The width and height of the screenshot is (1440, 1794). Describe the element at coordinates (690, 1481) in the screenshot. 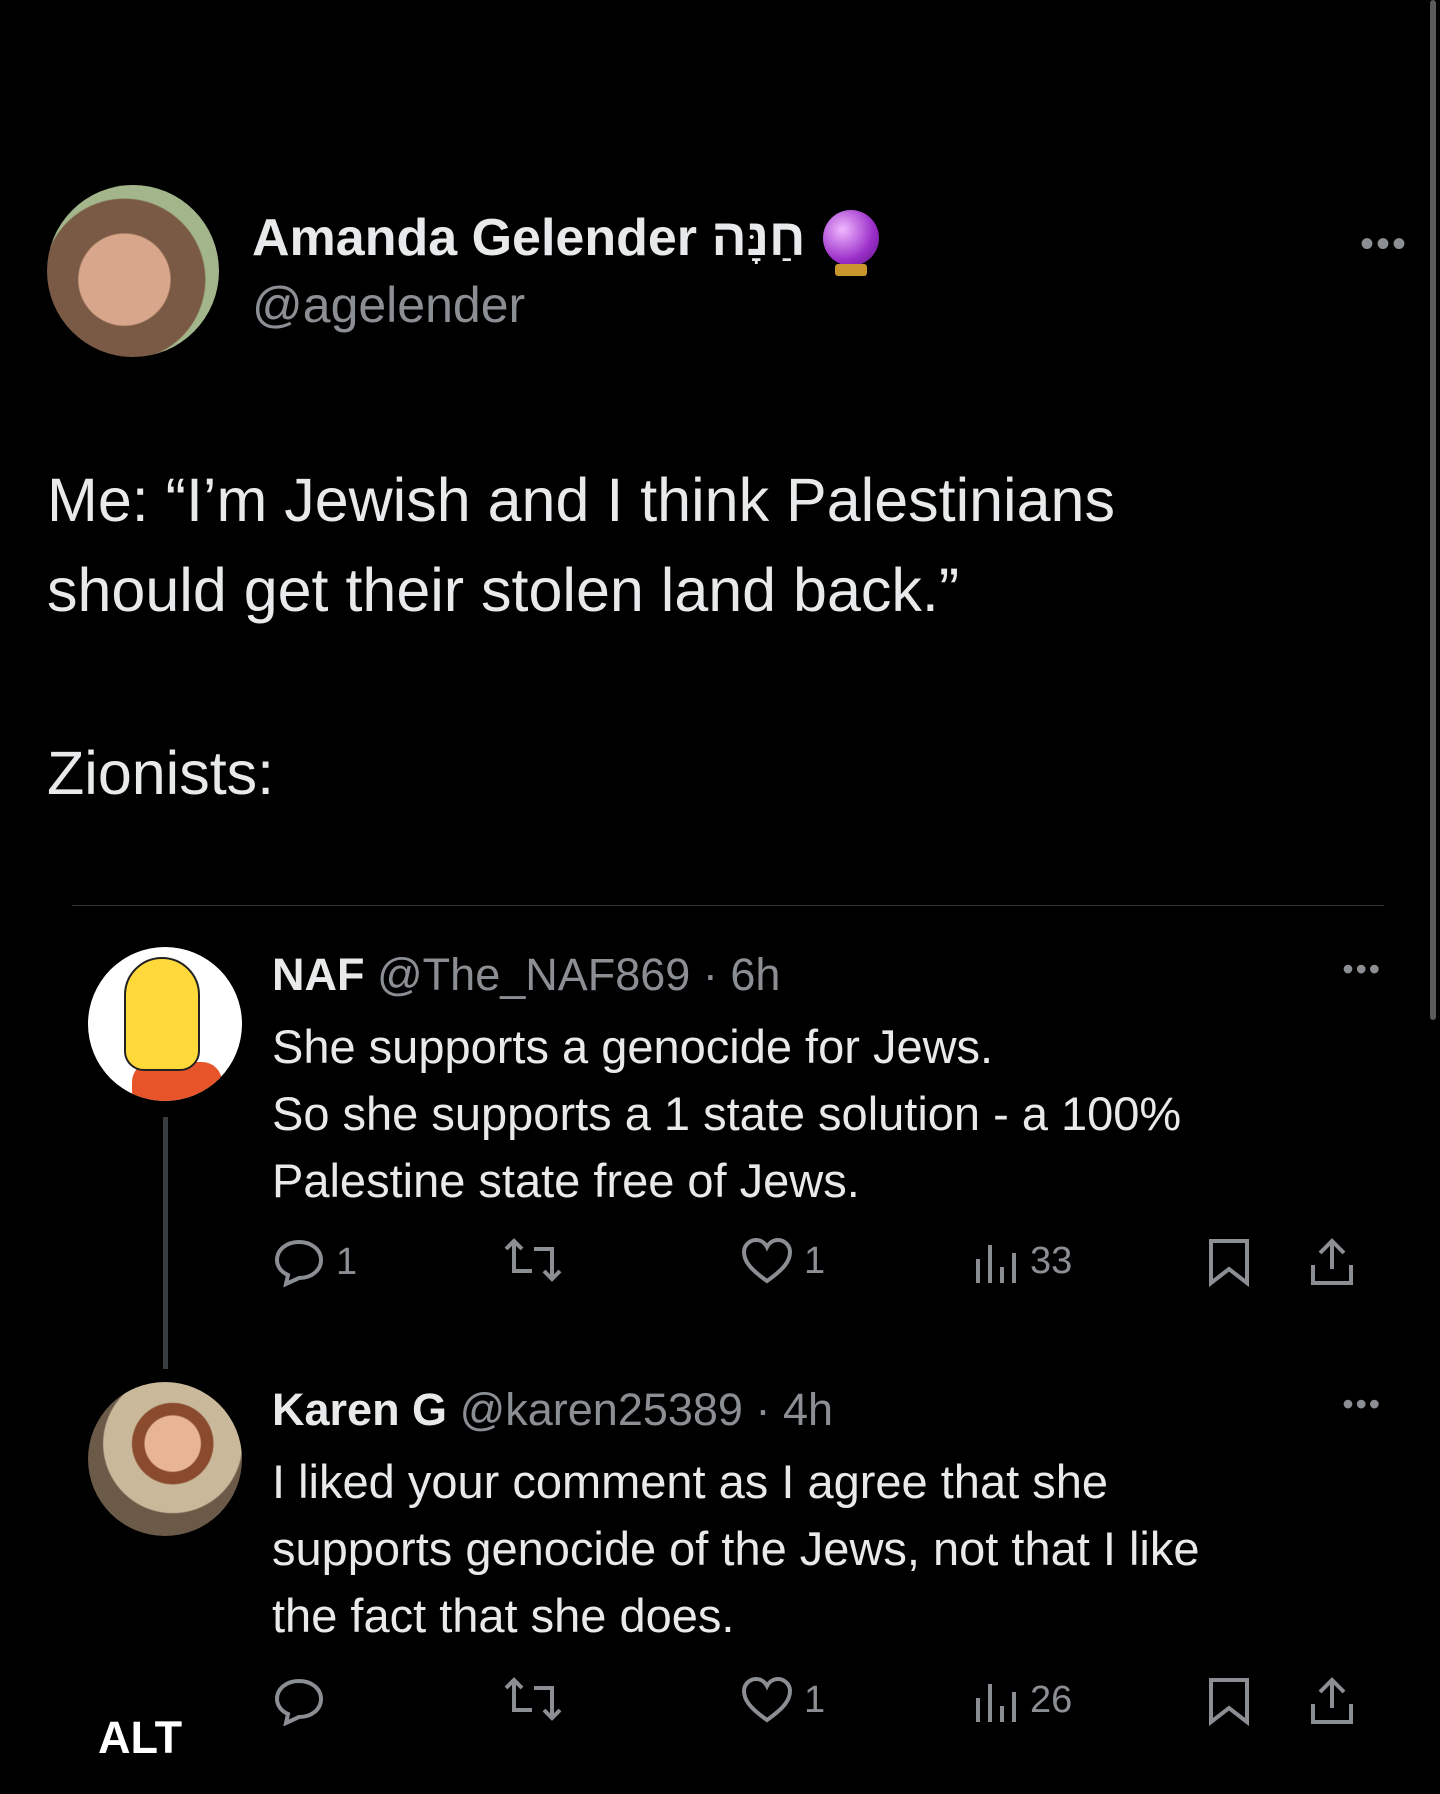

I see `reply-text-line: I liked your comment as I agree that she` at that location.